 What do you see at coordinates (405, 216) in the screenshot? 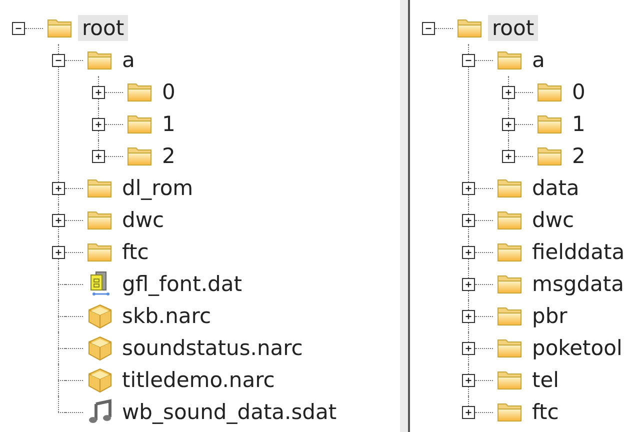
I see `splitter` at bounding box center [405, 216].